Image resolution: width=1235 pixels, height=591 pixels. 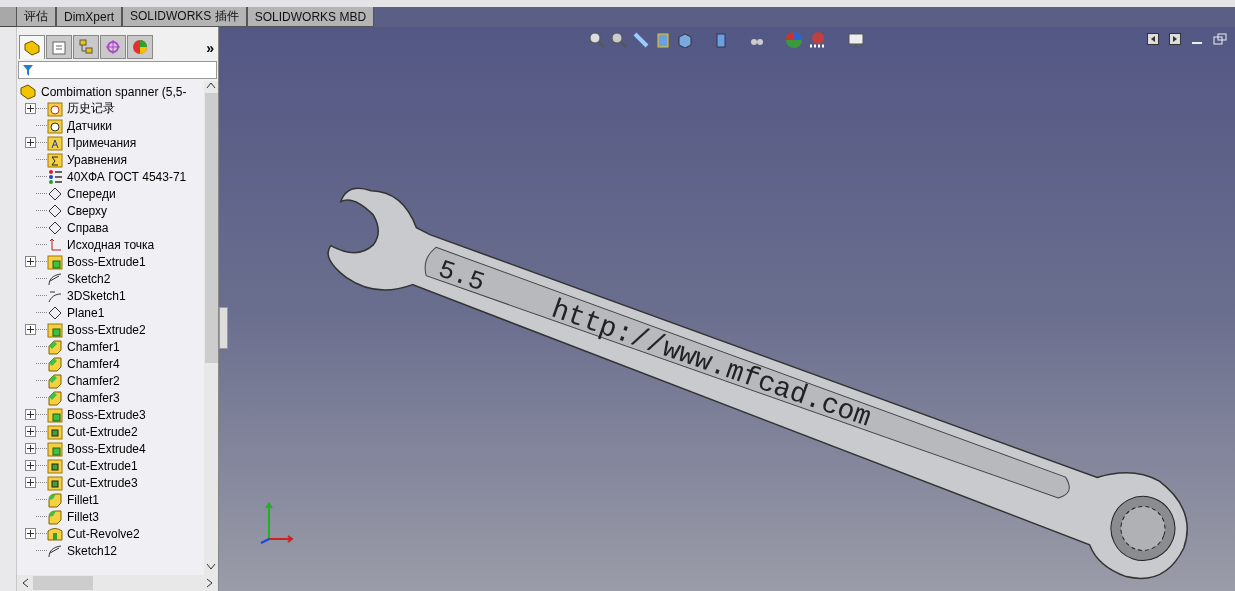 I want to click on pen-icon, so click(x=641, y=40).